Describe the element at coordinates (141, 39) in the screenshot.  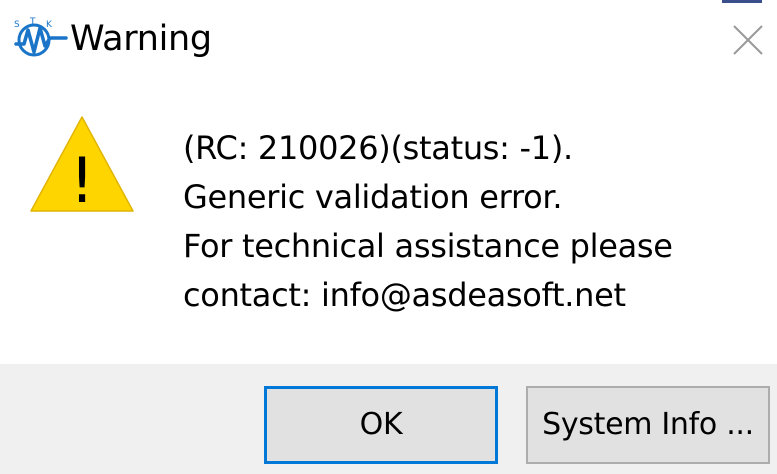
I see `dialog-title: Warning` at that location.